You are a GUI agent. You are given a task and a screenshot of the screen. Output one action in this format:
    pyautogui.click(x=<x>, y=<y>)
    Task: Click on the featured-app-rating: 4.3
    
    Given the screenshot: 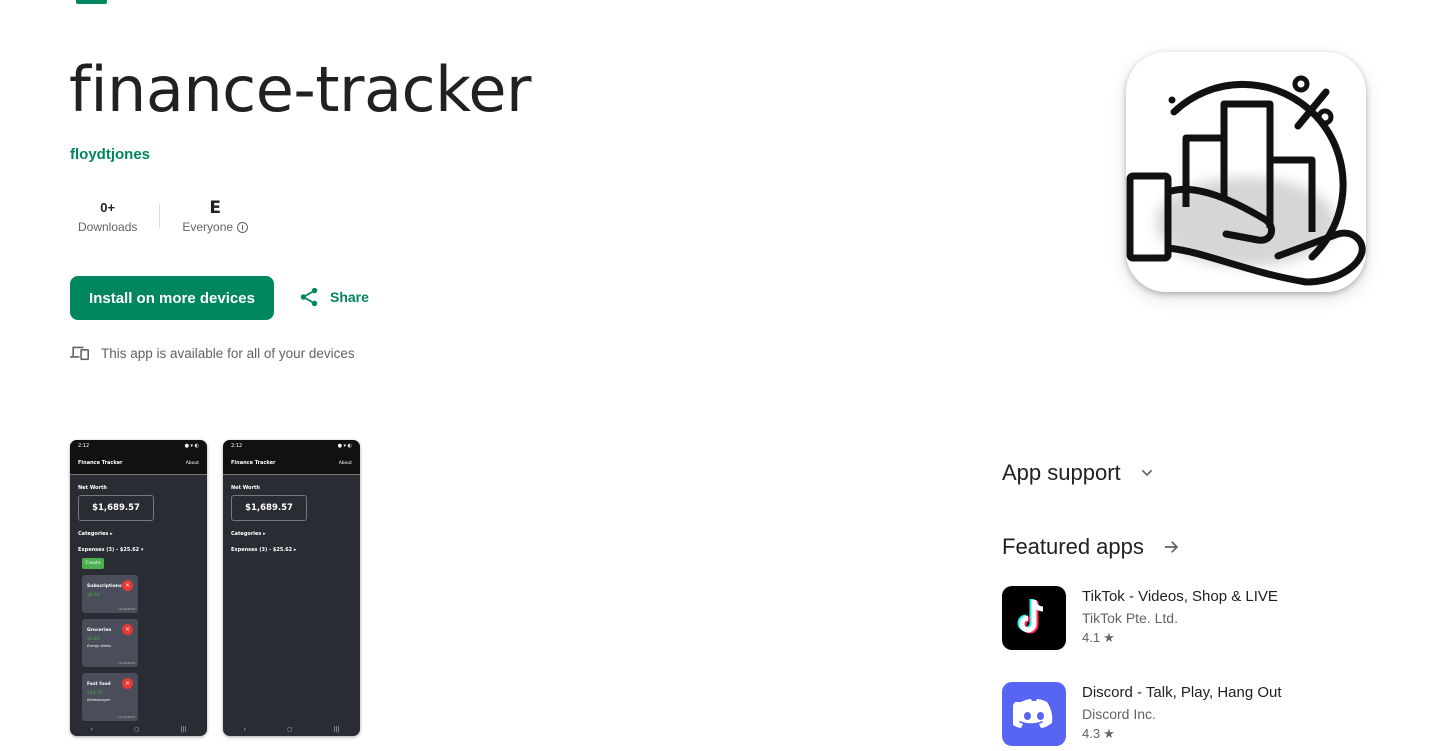 What is the action you would take?
    pyautogui.click(x=1091, y=733)
    